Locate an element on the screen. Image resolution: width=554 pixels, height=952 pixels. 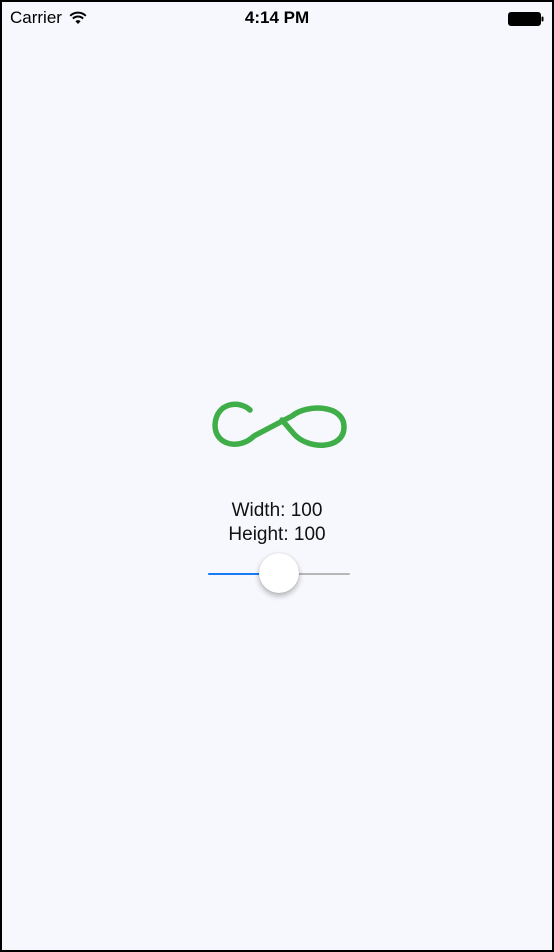
size-labels: Width: 100 Height: 100 is located at coordinates (277, 523).